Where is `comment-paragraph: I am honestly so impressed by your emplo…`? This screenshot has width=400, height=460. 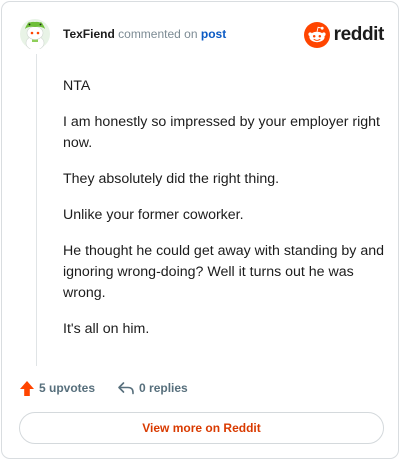
comment-paragraph: I am honestly so impressed by your emplo… is located at coordinates (221, 132).